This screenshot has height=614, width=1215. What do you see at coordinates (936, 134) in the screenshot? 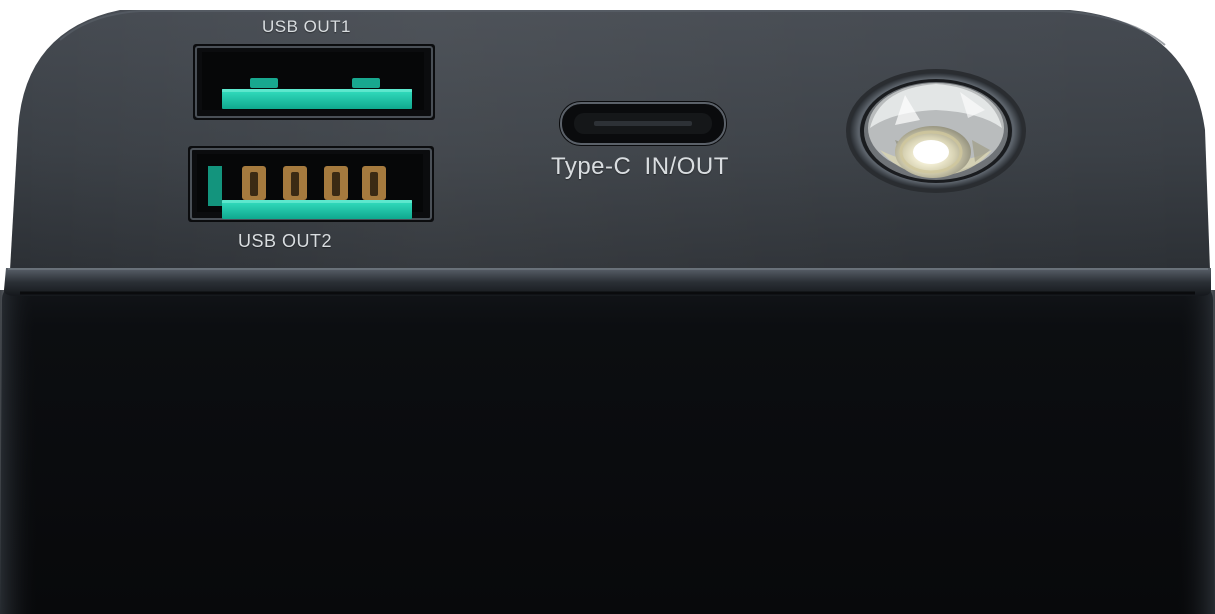
I see `flashlight-hotspot` at bounding box center [936, 134].